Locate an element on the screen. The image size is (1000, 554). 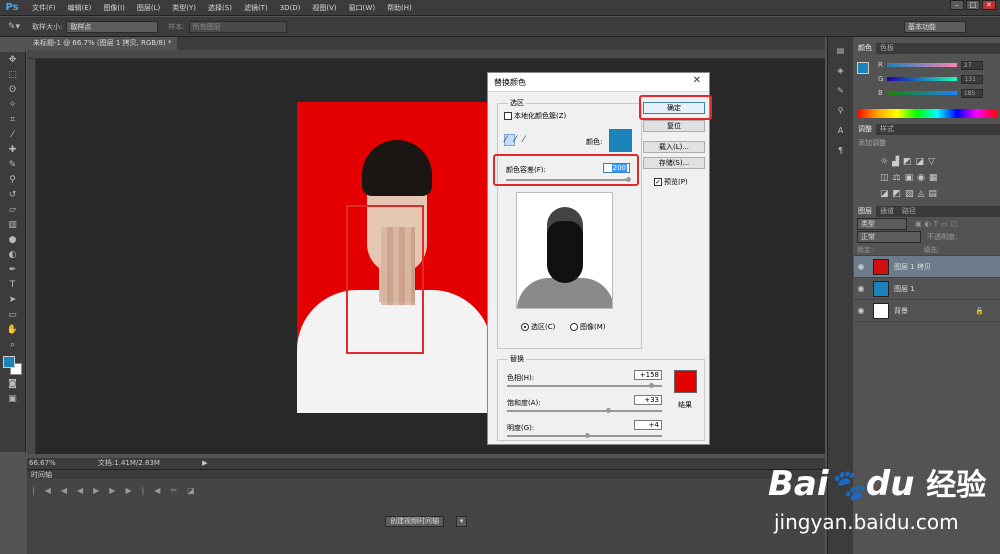
hue-input: +158 is located at coordinates (648, 375).